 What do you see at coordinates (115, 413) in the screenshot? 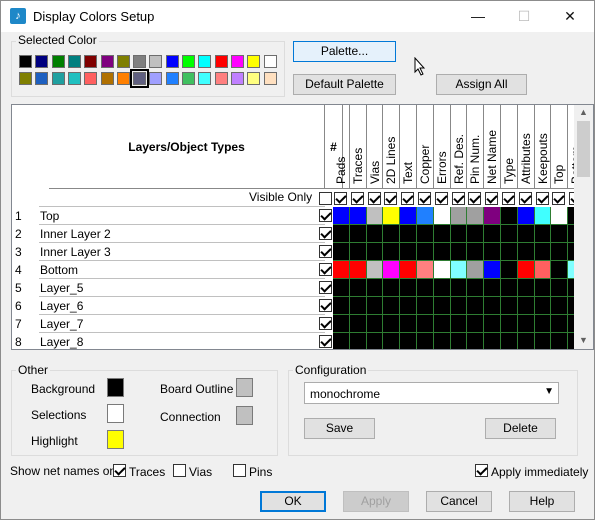
I see `selections-color-box` at bounding box center [115, 413].